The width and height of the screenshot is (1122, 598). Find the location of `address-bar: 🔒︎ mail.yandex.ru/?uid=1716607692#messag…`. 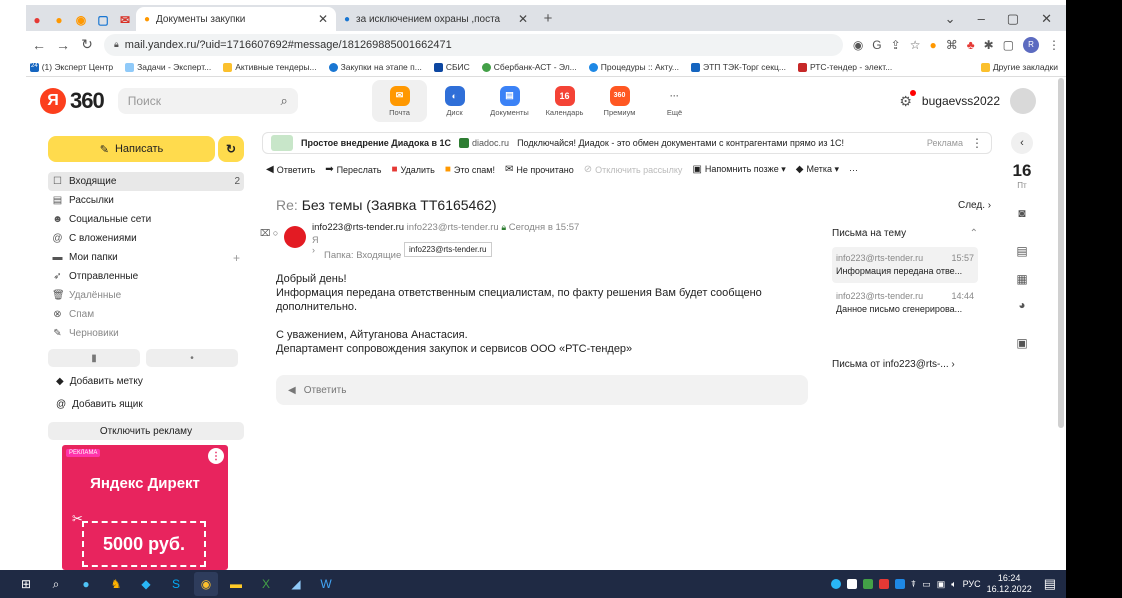

address-bar: 🔒︎ mail.yandex.ru/?uid=1716607692#messag… is located at coordinates (473, 44).